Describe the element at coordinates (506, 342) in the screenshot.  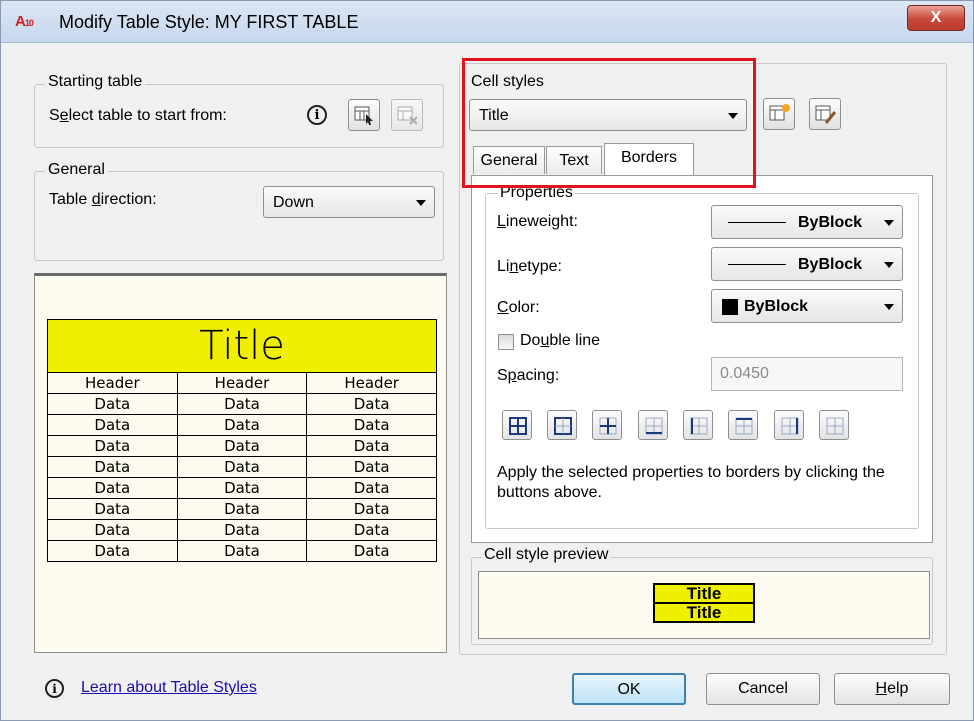
I see `double-line-checkbox` at that location.